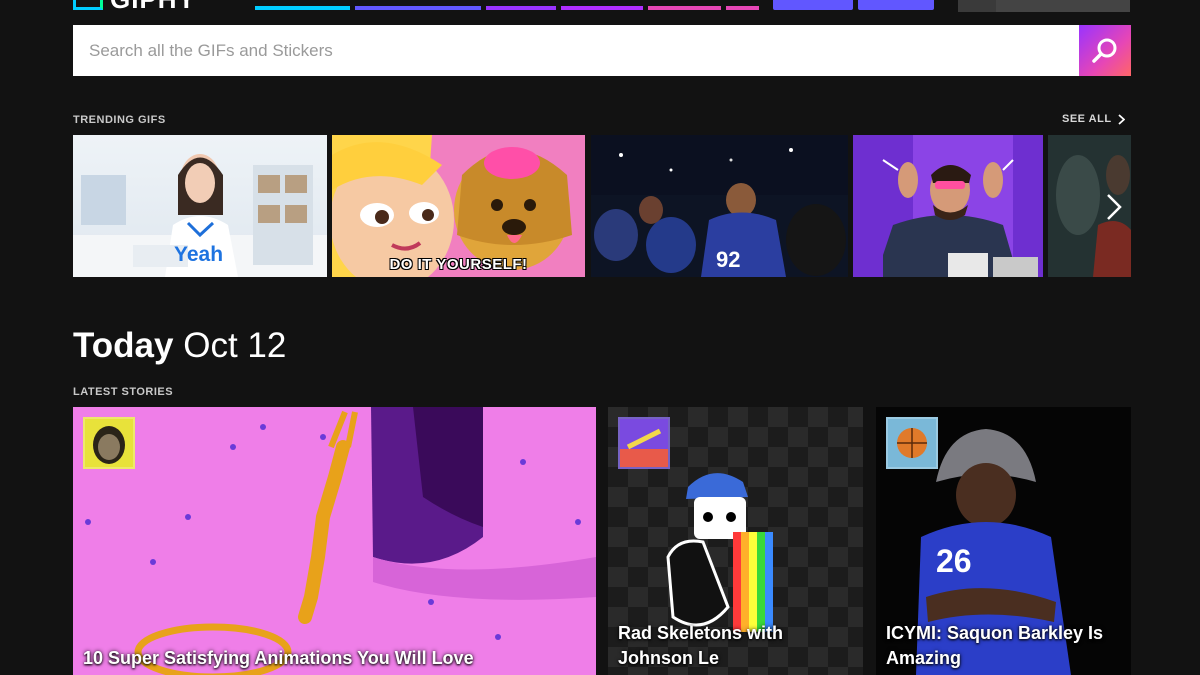 The width and height of the screenshot is (1200, 675). What do you see at coordinates (1044, 6) in the screenshot?
I see `login-button` at bounding box center [1044, 6].